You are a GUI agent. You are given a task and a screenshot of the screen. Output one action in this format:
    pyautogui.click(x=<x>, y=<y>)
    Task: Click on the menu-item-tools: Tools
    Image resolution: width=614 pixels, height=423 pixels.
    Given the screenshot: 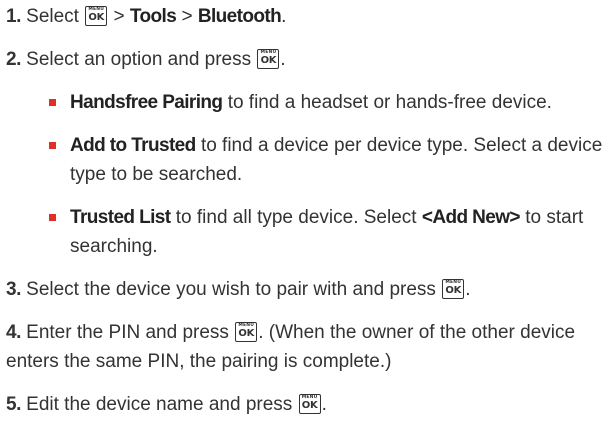 What is the action you would take?
    pyautogui.click(x=153, y=16)
    